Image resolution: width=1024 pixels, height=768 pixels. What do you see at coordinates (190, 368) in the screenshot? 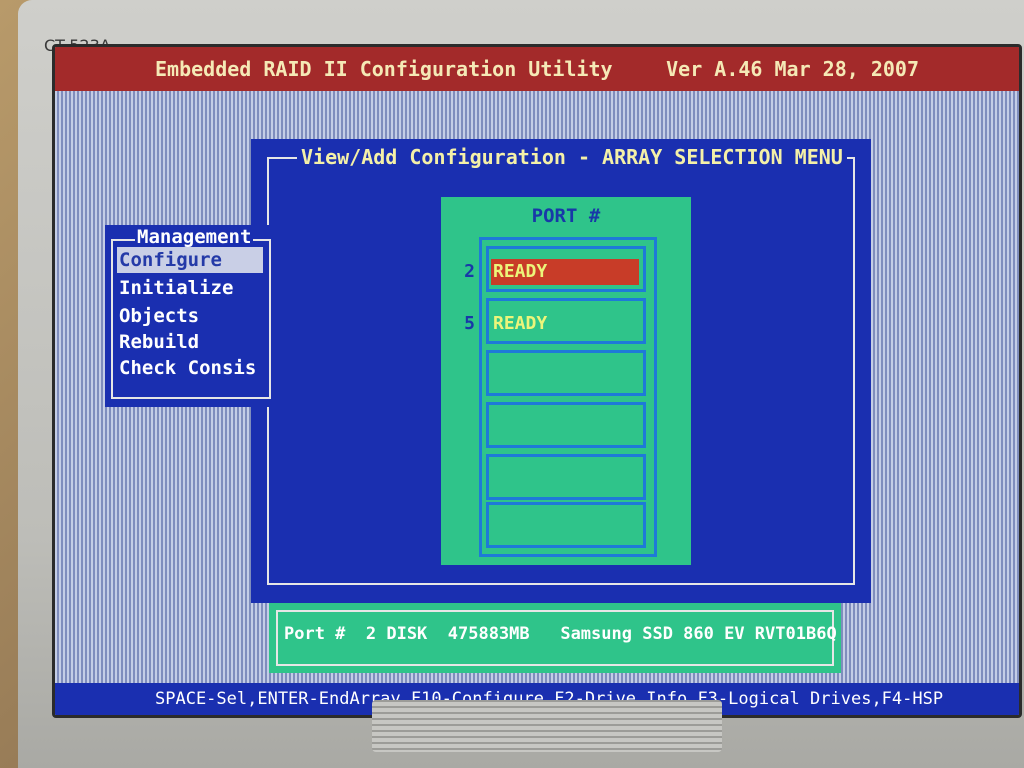
I see `menu-item-check-consistency: Check Consis` at bounding box center [190, 368].